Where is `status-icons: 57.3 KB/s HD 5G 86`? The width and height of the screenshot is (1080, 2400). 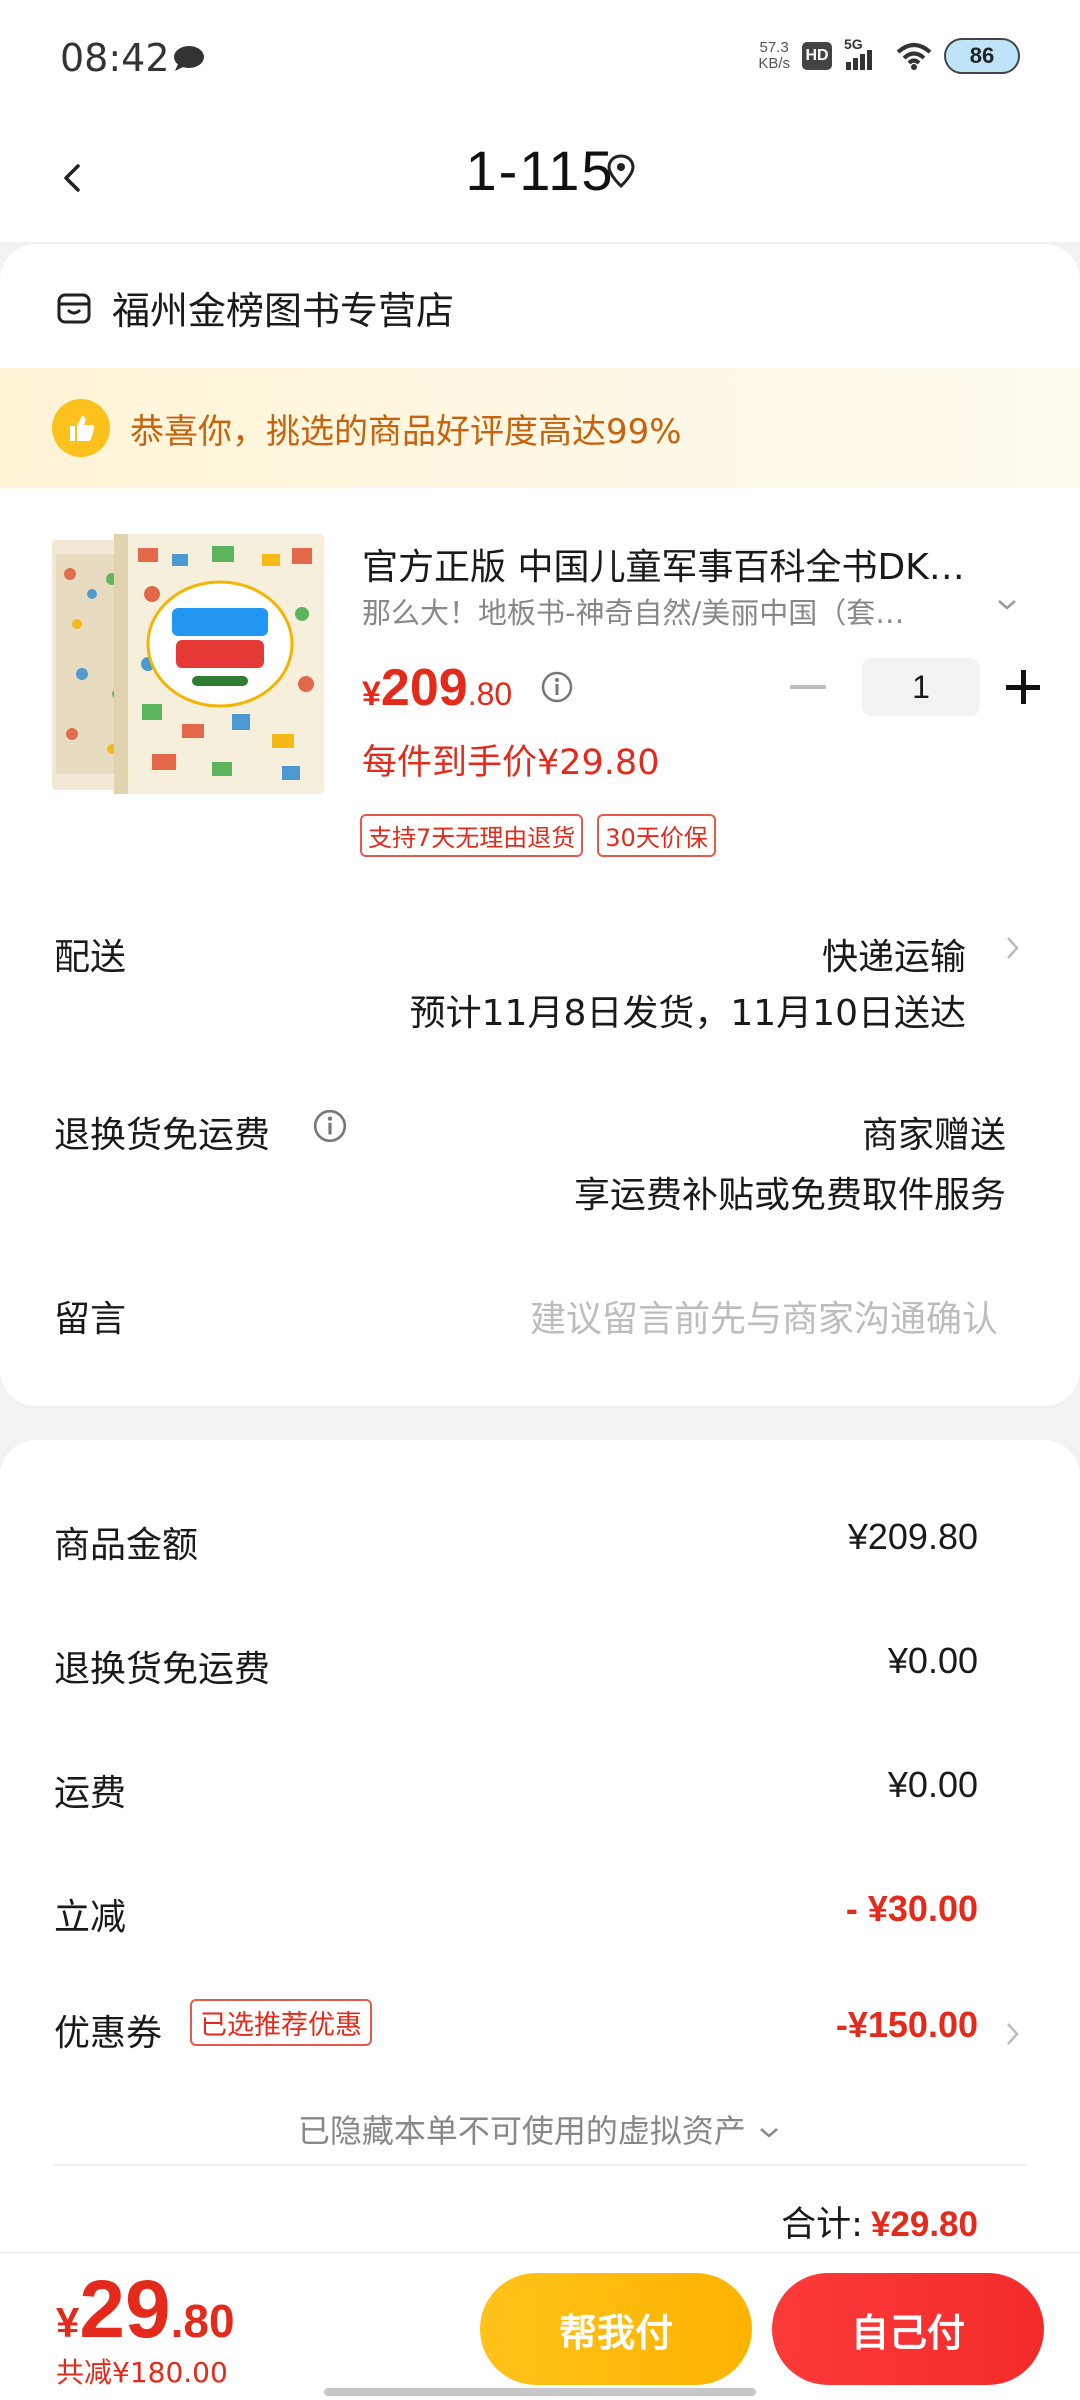 status-icons: 57.3 KB/s HD 5G 86 is located at coordinates (889, 55).